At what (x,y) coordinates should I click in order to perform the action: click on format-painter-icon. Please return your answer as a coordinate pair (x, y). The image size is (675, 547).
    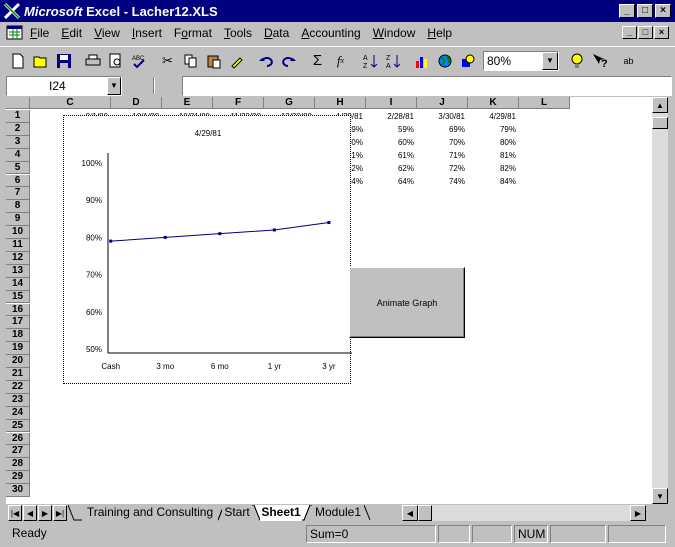
    Looking at the image, I should click on (236, 61).